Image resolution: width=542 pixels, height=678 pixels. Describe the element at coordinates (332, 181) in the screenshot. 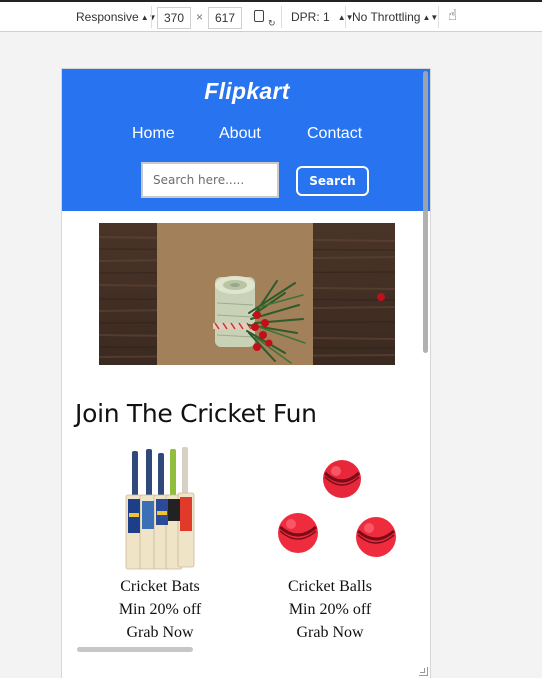

I see `search-button: Search` at that location.